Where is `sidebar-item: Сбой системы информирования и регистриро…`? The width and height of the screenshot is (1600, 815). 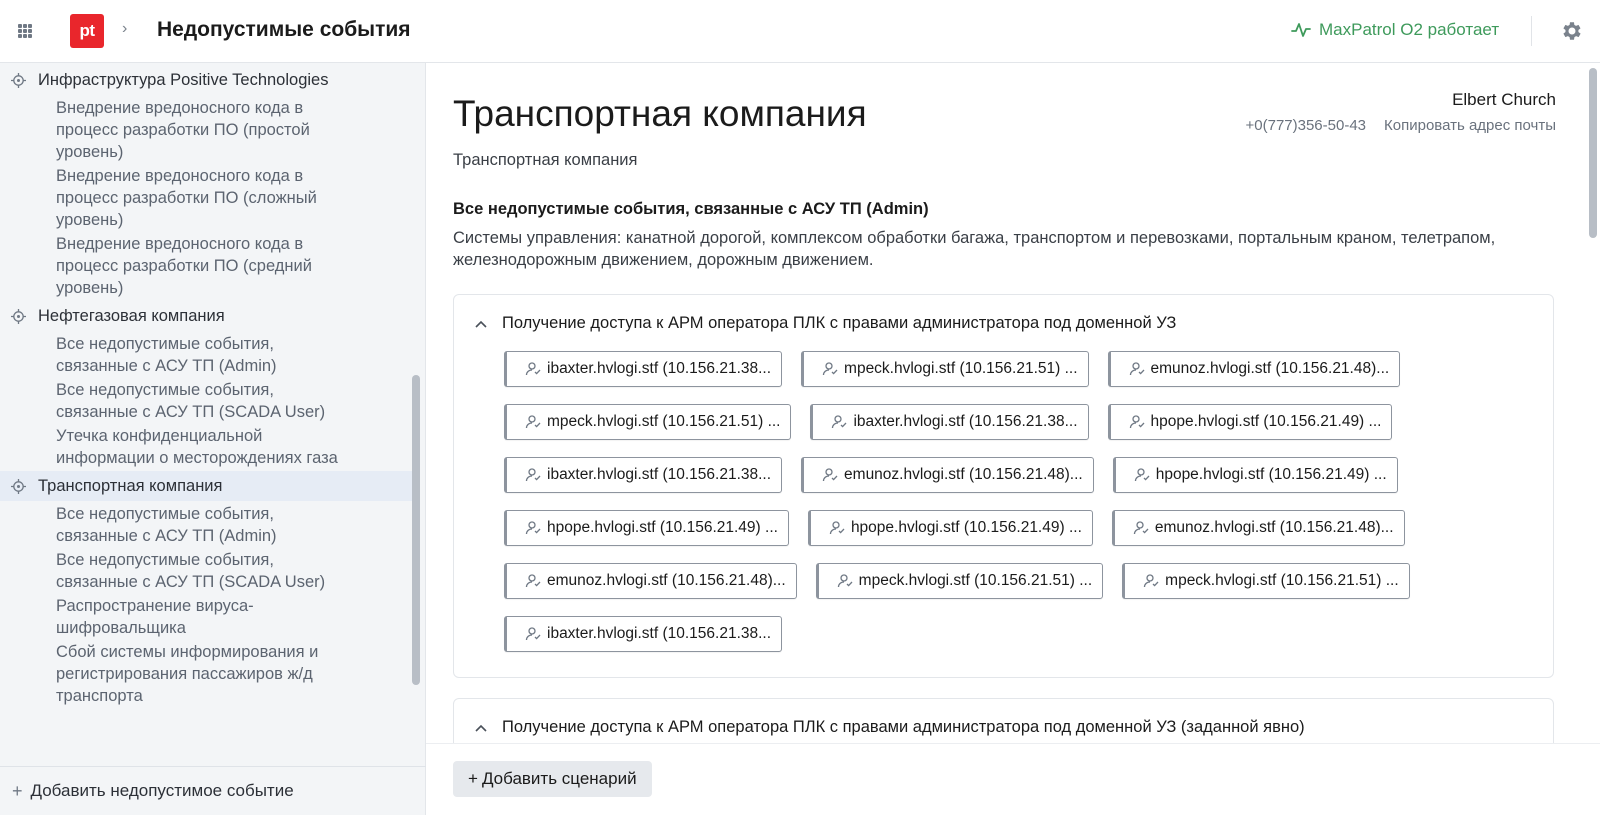
sidebar-item: Сбой системы информирования и регистриро… is located at coordinates (206, 674).